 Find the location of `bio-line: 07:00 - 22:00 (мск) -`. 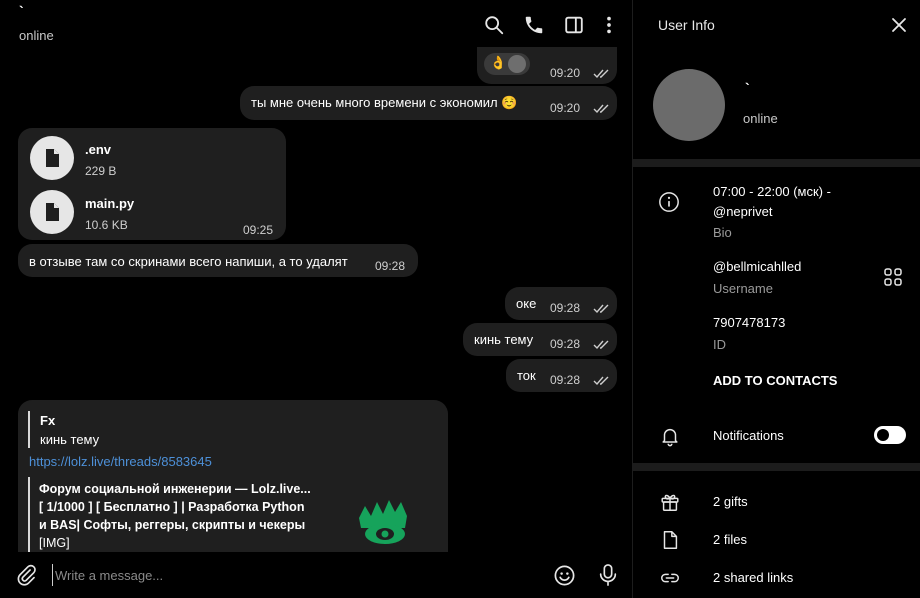

bio-line: 07:00 - 22:00 (мск) - is located at coordinates (772, 191).